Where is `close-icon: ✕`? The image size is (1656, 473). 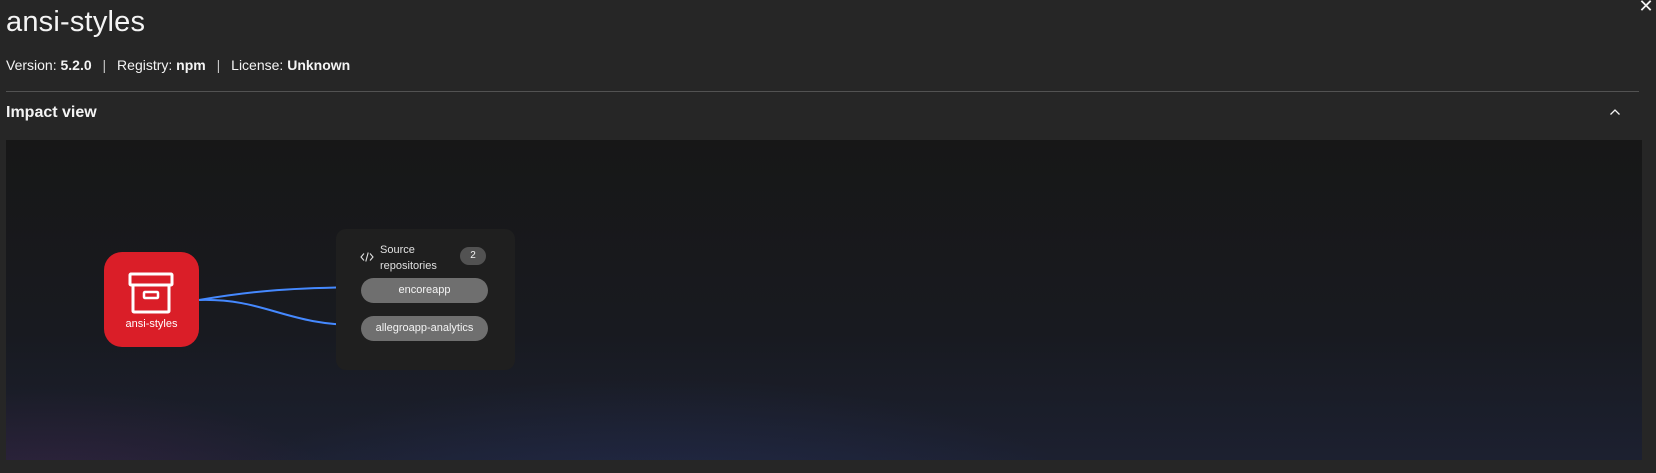
close-icon: ✕ is located at coordinates (1646, 8).